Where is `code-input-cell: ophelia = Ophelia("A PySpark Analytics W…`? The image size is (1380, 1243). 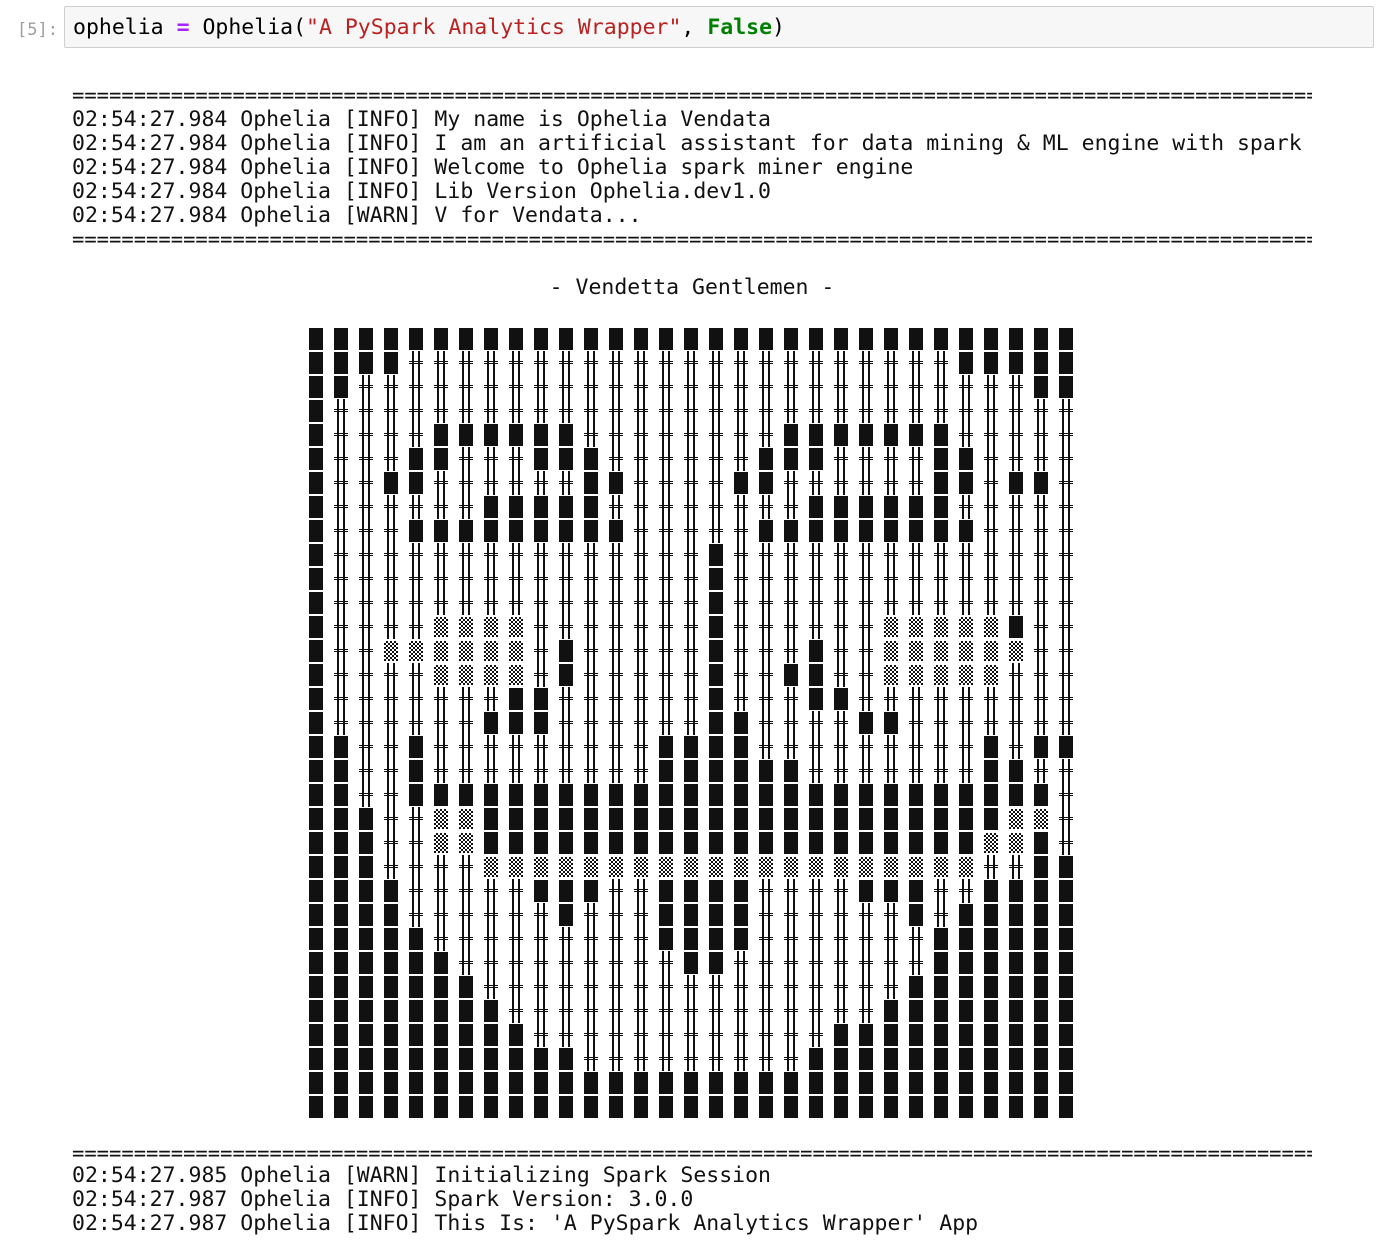
code-input-cell: ophelia = Ophelia("A PySpark Analytics W… is located at coordinates (719, 27).